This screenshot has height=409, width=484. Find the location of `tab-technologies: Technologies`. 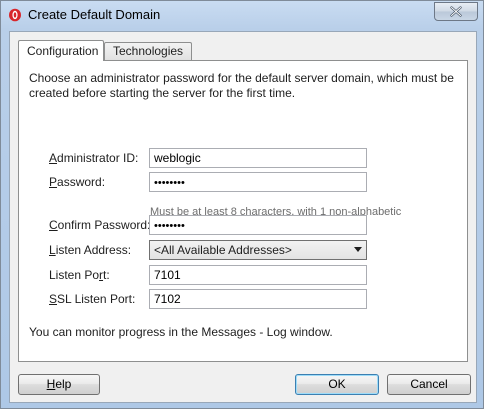

tab-technologies: Technologies is located at coordinates (148, 51).